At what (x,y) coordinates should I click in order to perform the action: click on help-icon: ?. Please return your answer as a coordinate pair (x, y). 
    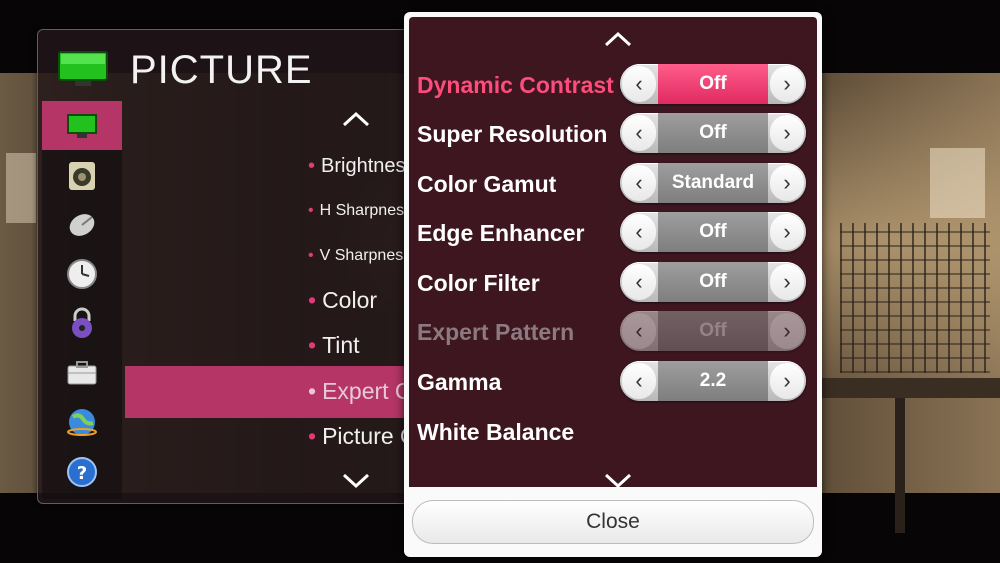
    Looking at the image, I should click on (82, 471).